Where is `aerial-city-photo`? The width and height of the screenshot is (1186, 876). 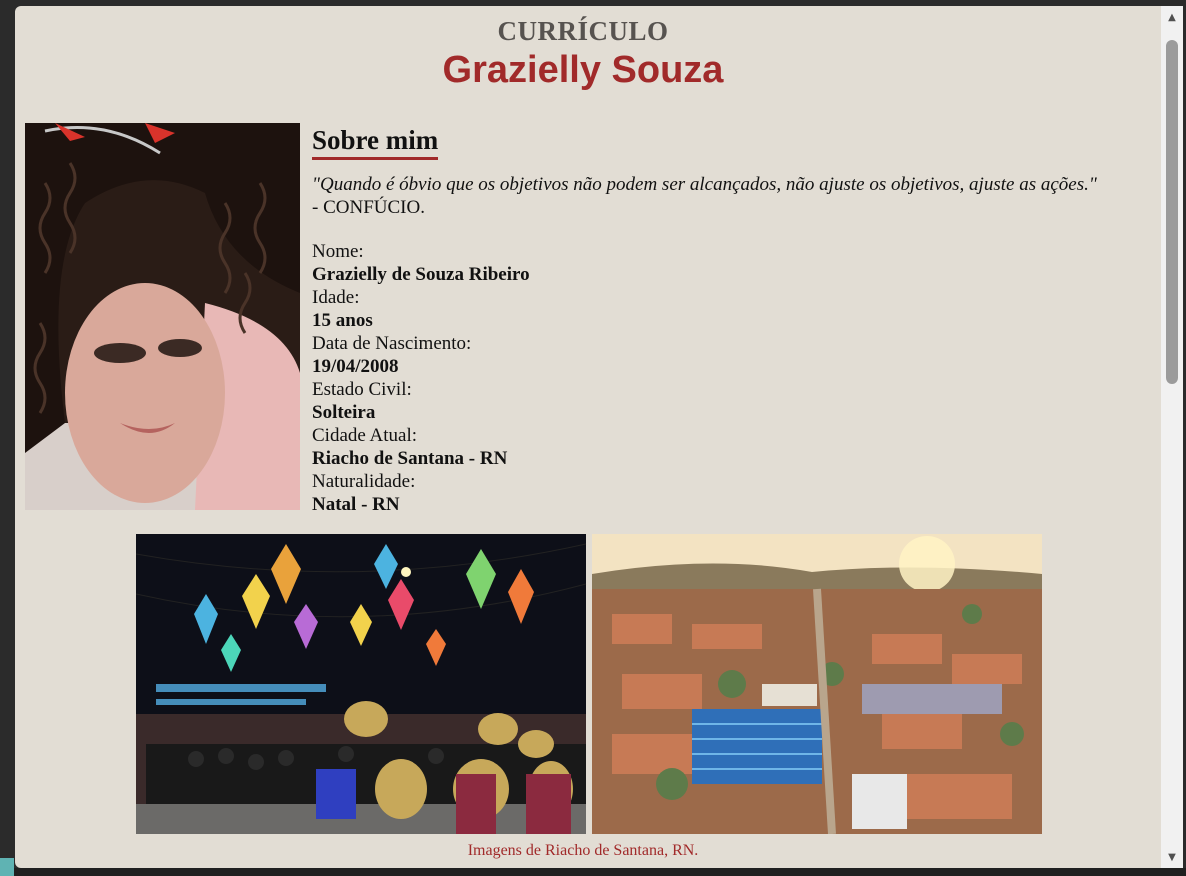 aerial-city-photo is located at coordinates (817, 684).